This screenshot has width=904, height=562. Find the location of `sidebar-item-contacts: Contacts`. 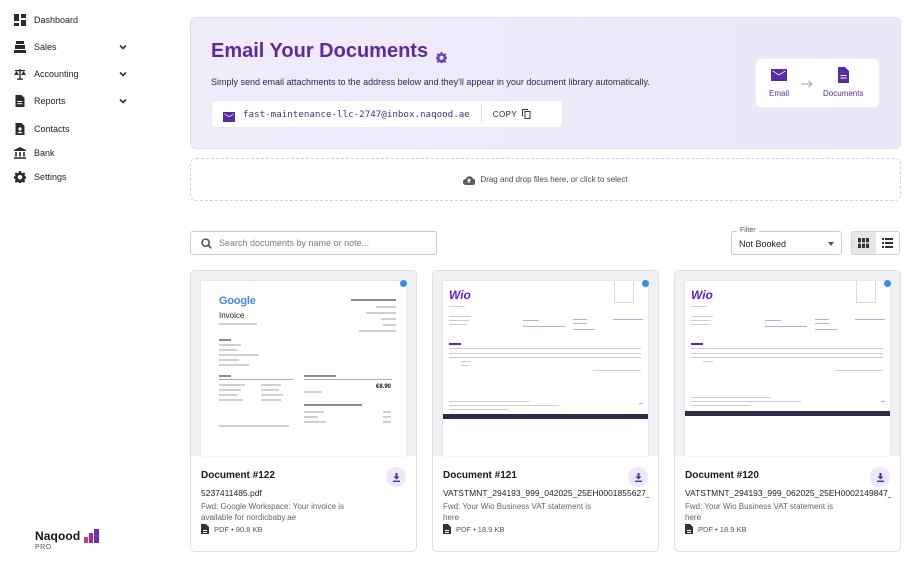

sidebar-item-contacts: Contacts is located at coordinates (75, 129).